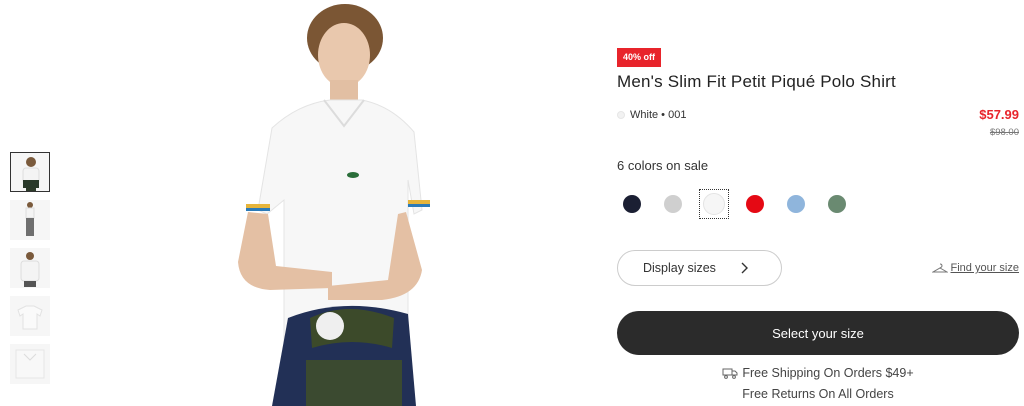 The image size is (1024, 406). I want to click on thumbnail-detail, so click(30, 364).